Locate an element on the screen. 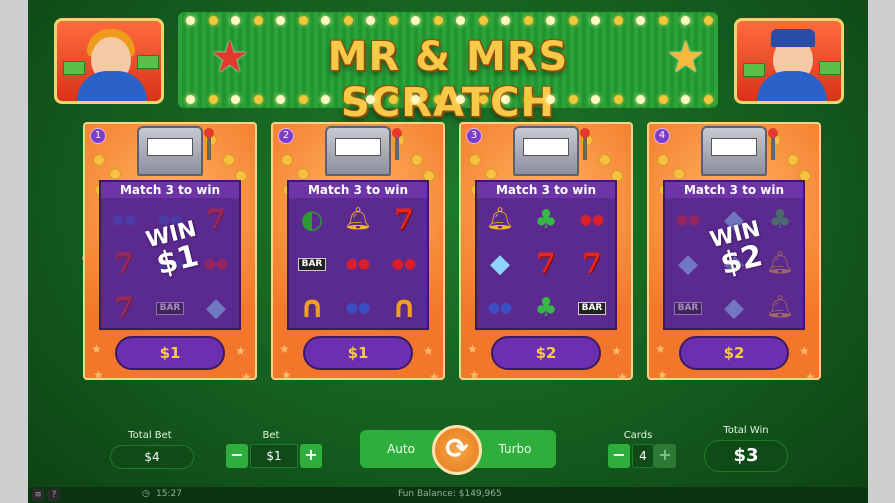 The height and width of the screenshot is (503, 895). scratch-panel: Match 3 to win ◐ 🔔︎ 7 BAR ●● ●● ∩ ●● ∩ is located at coordinates (358, 255).